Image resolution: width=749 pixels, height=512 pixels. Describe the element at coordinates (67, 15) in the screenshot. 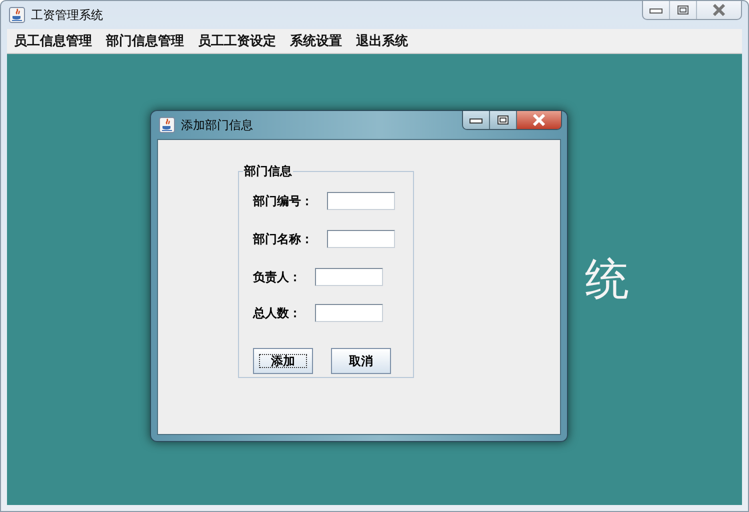

I see `window-title: 工资管理系统` at that location.